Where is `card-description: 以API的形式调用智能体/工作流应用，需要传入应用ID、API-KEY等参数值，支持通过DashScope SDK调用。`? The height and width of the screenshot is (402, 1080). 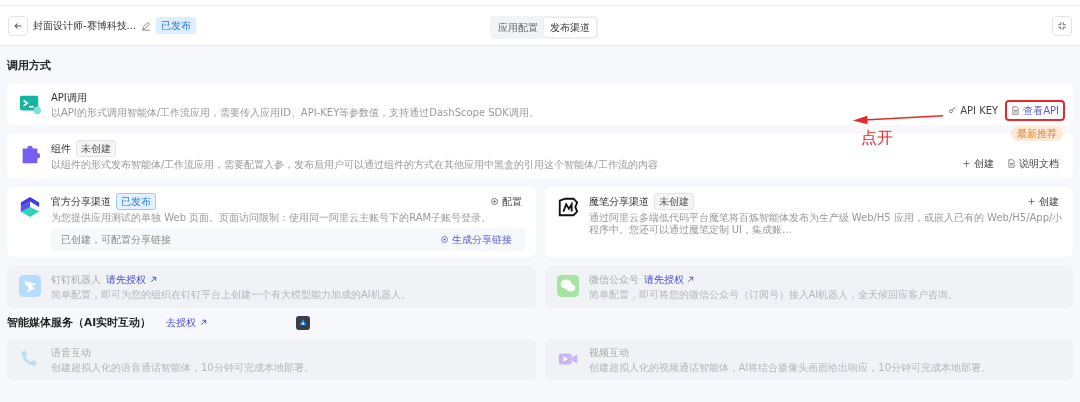 card-description: 以API的形式调用智能体/工作流应用，需要传入应用ID、API-KEY等参数值，支持通过DashScope SDK调用。 is located at coordinates (295, 113).